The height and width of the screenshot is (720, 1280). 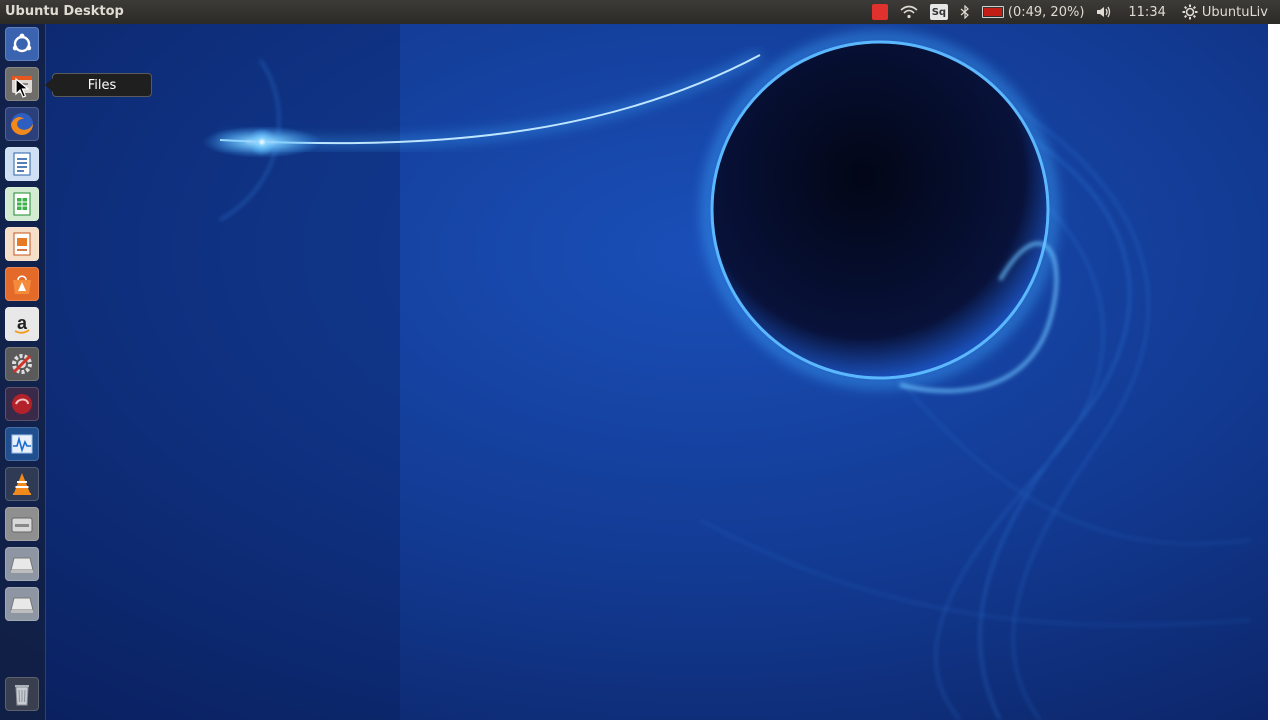 I want to click on trash-icon, so click(x=22, y=695).